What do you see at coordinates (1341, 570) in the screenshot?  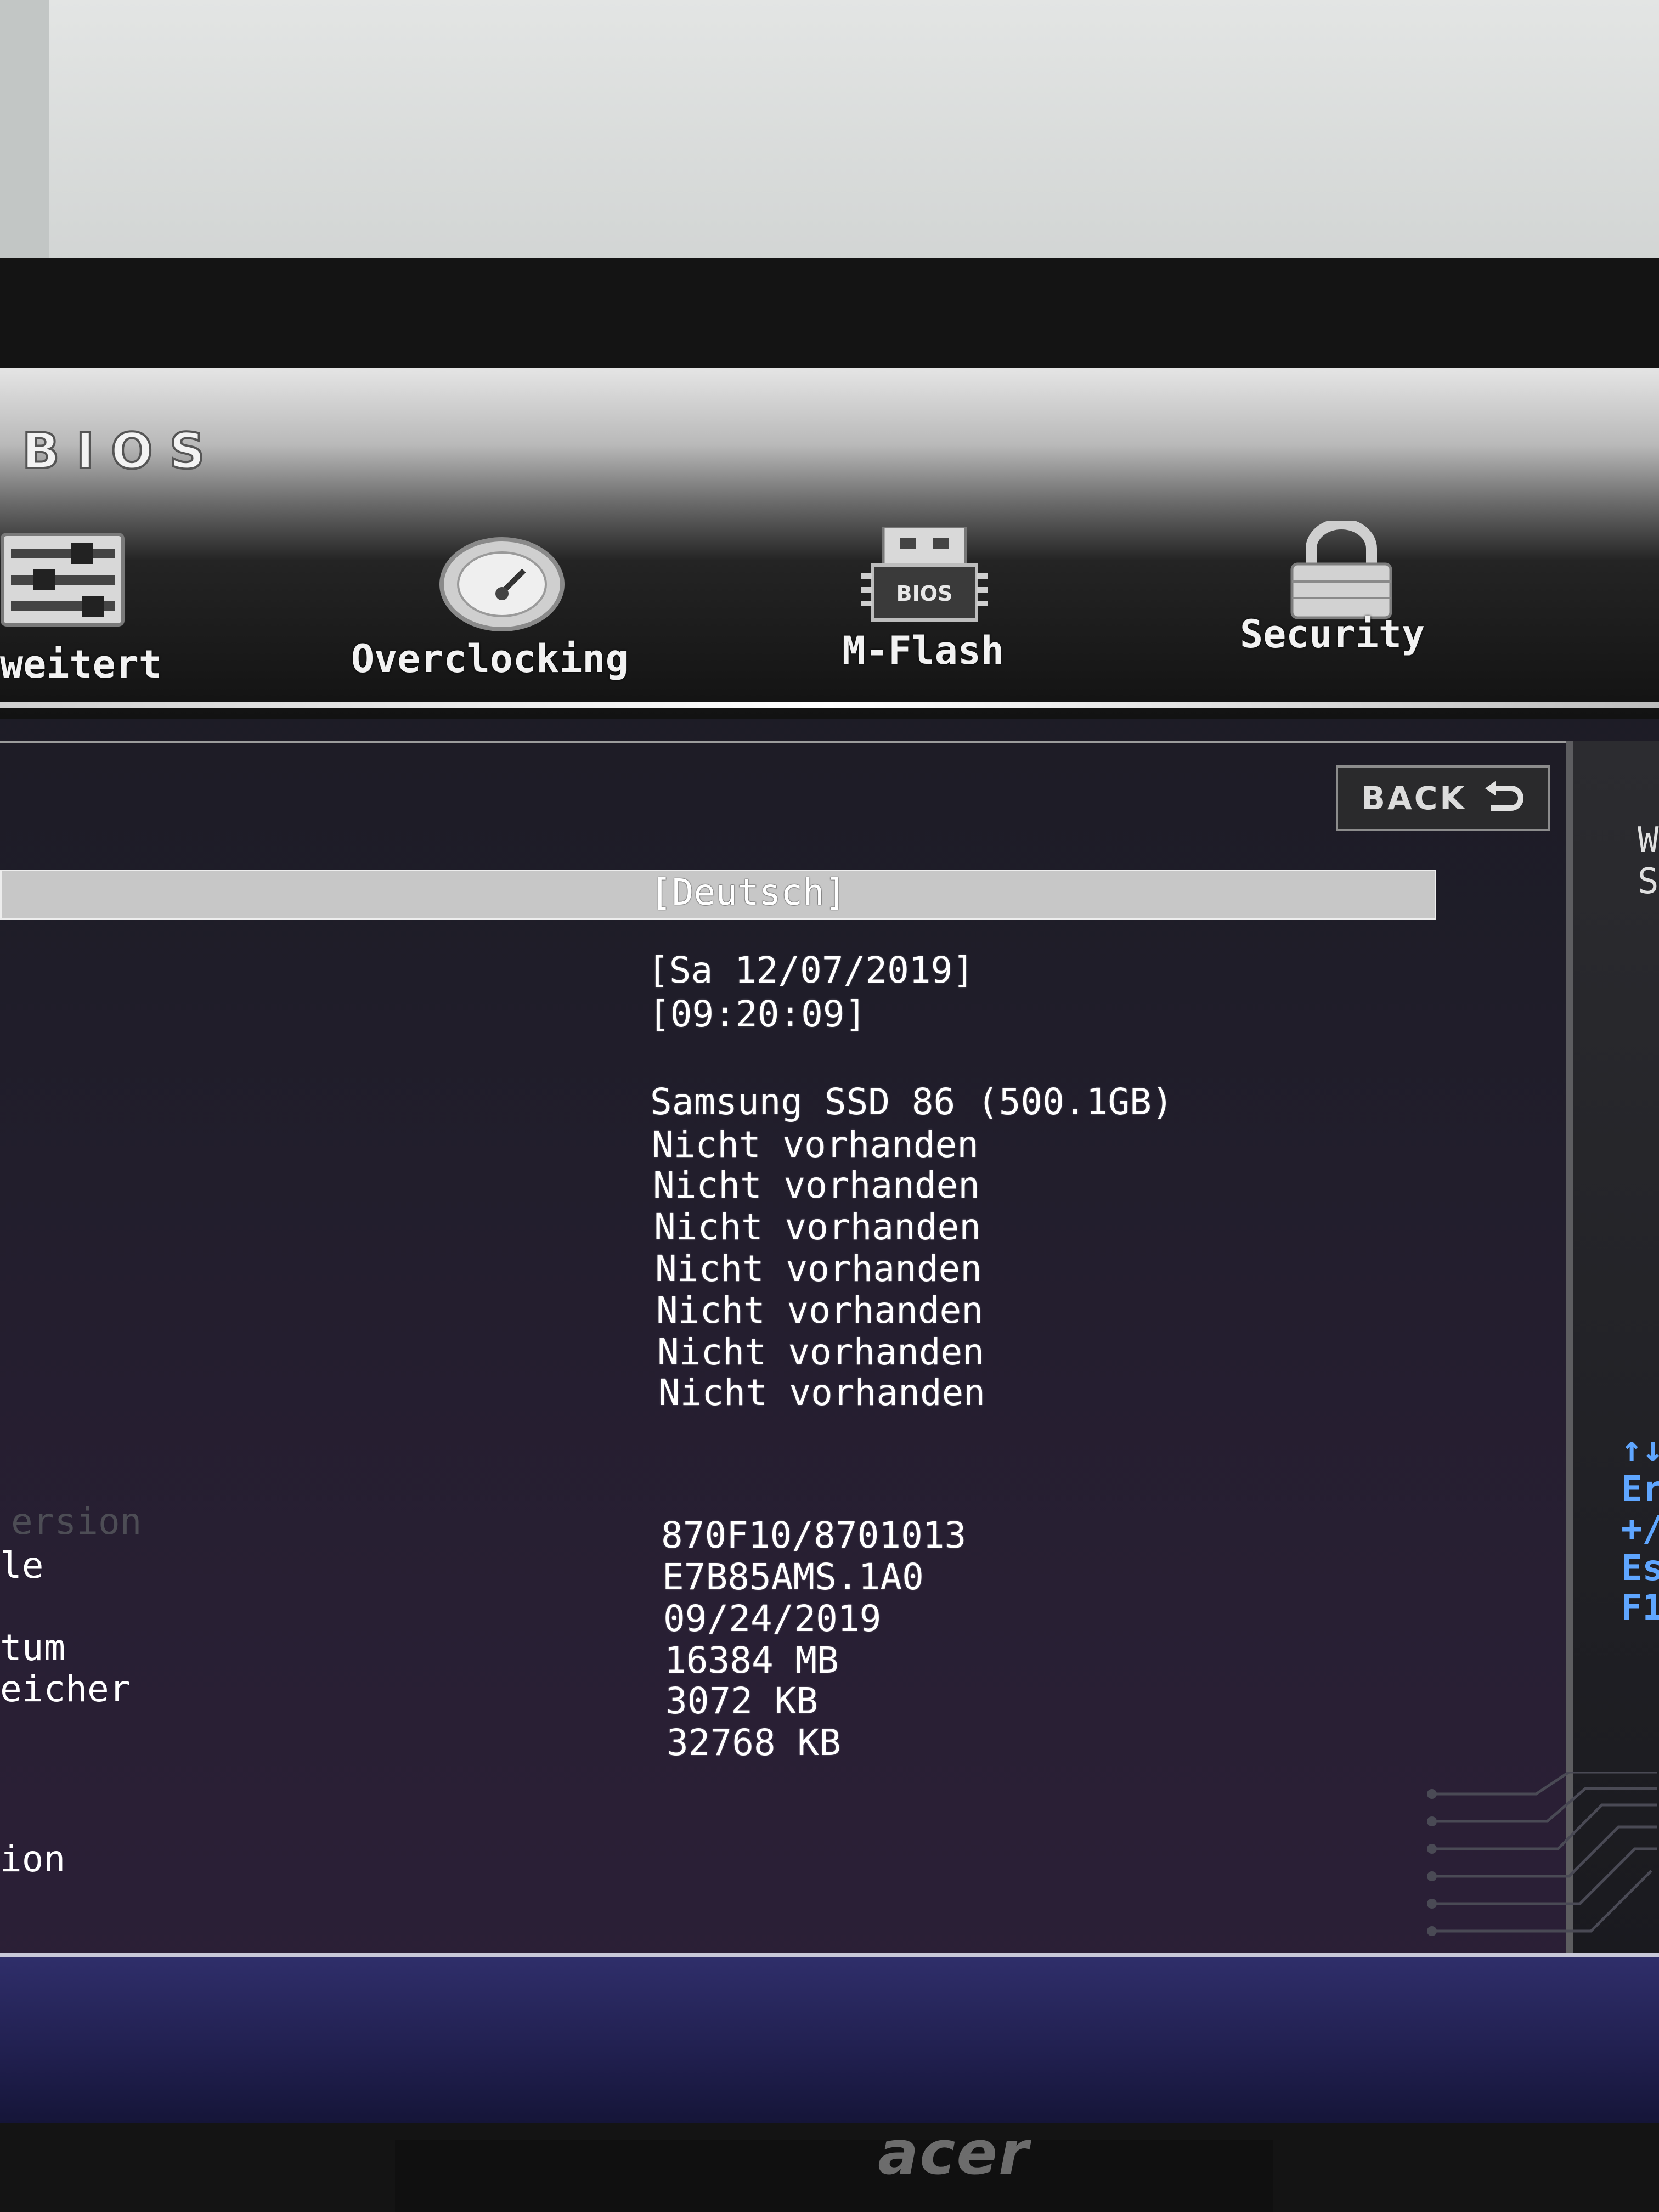 I see `padlock-icon` at bounding box center [1341, 570].